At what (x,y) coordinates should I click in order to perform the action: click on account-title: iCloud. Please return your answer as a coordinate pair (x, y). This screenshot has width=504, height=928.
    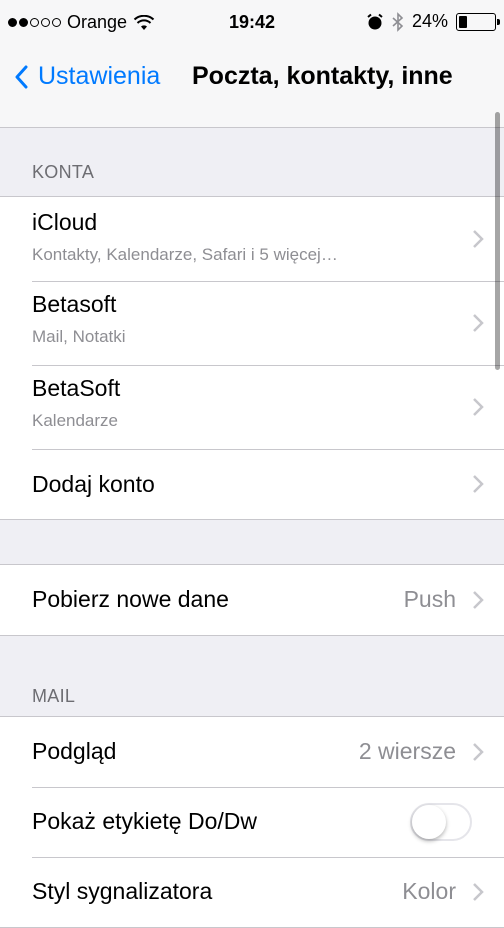
    Looking at the image, I should click on (65, 222).